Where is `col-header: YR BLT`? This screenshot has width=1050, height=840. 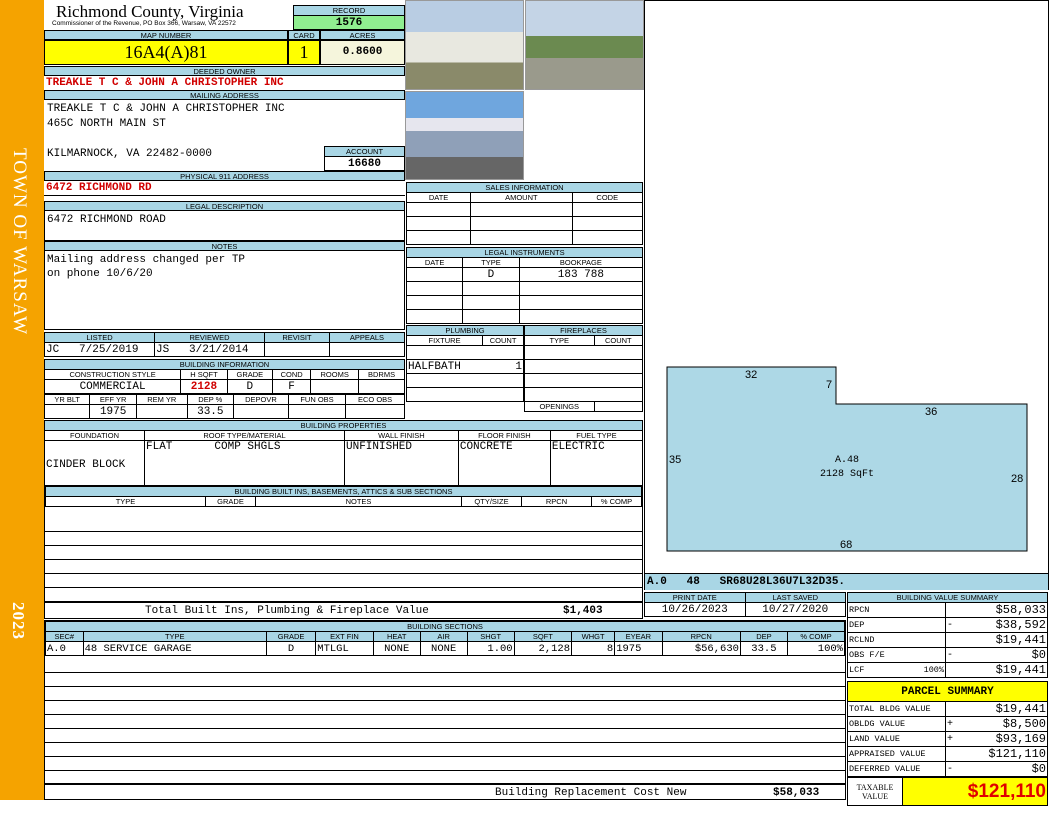 col-header: YR BLT is located at coordinates (67, 399).